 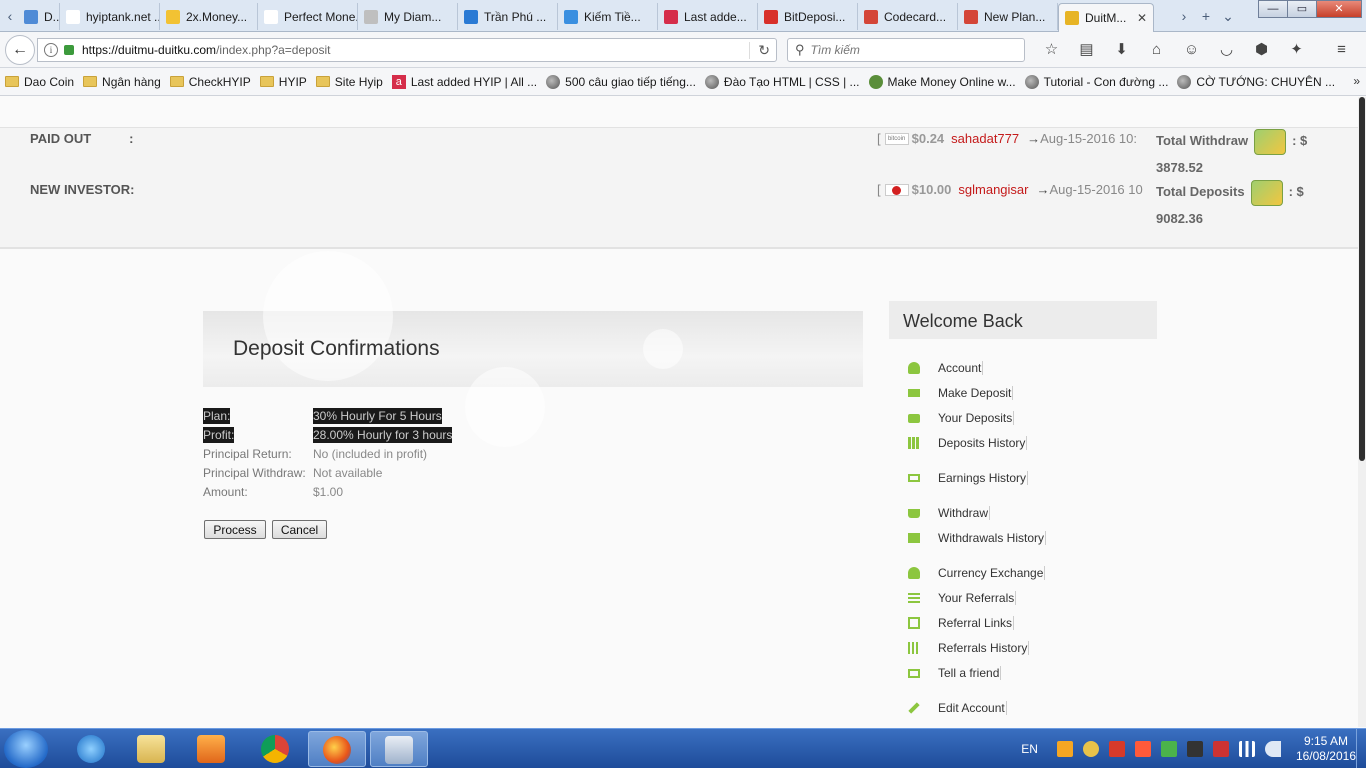 I want to click on paid-out-user-link: sahadat777, so click(x=985, y=138).